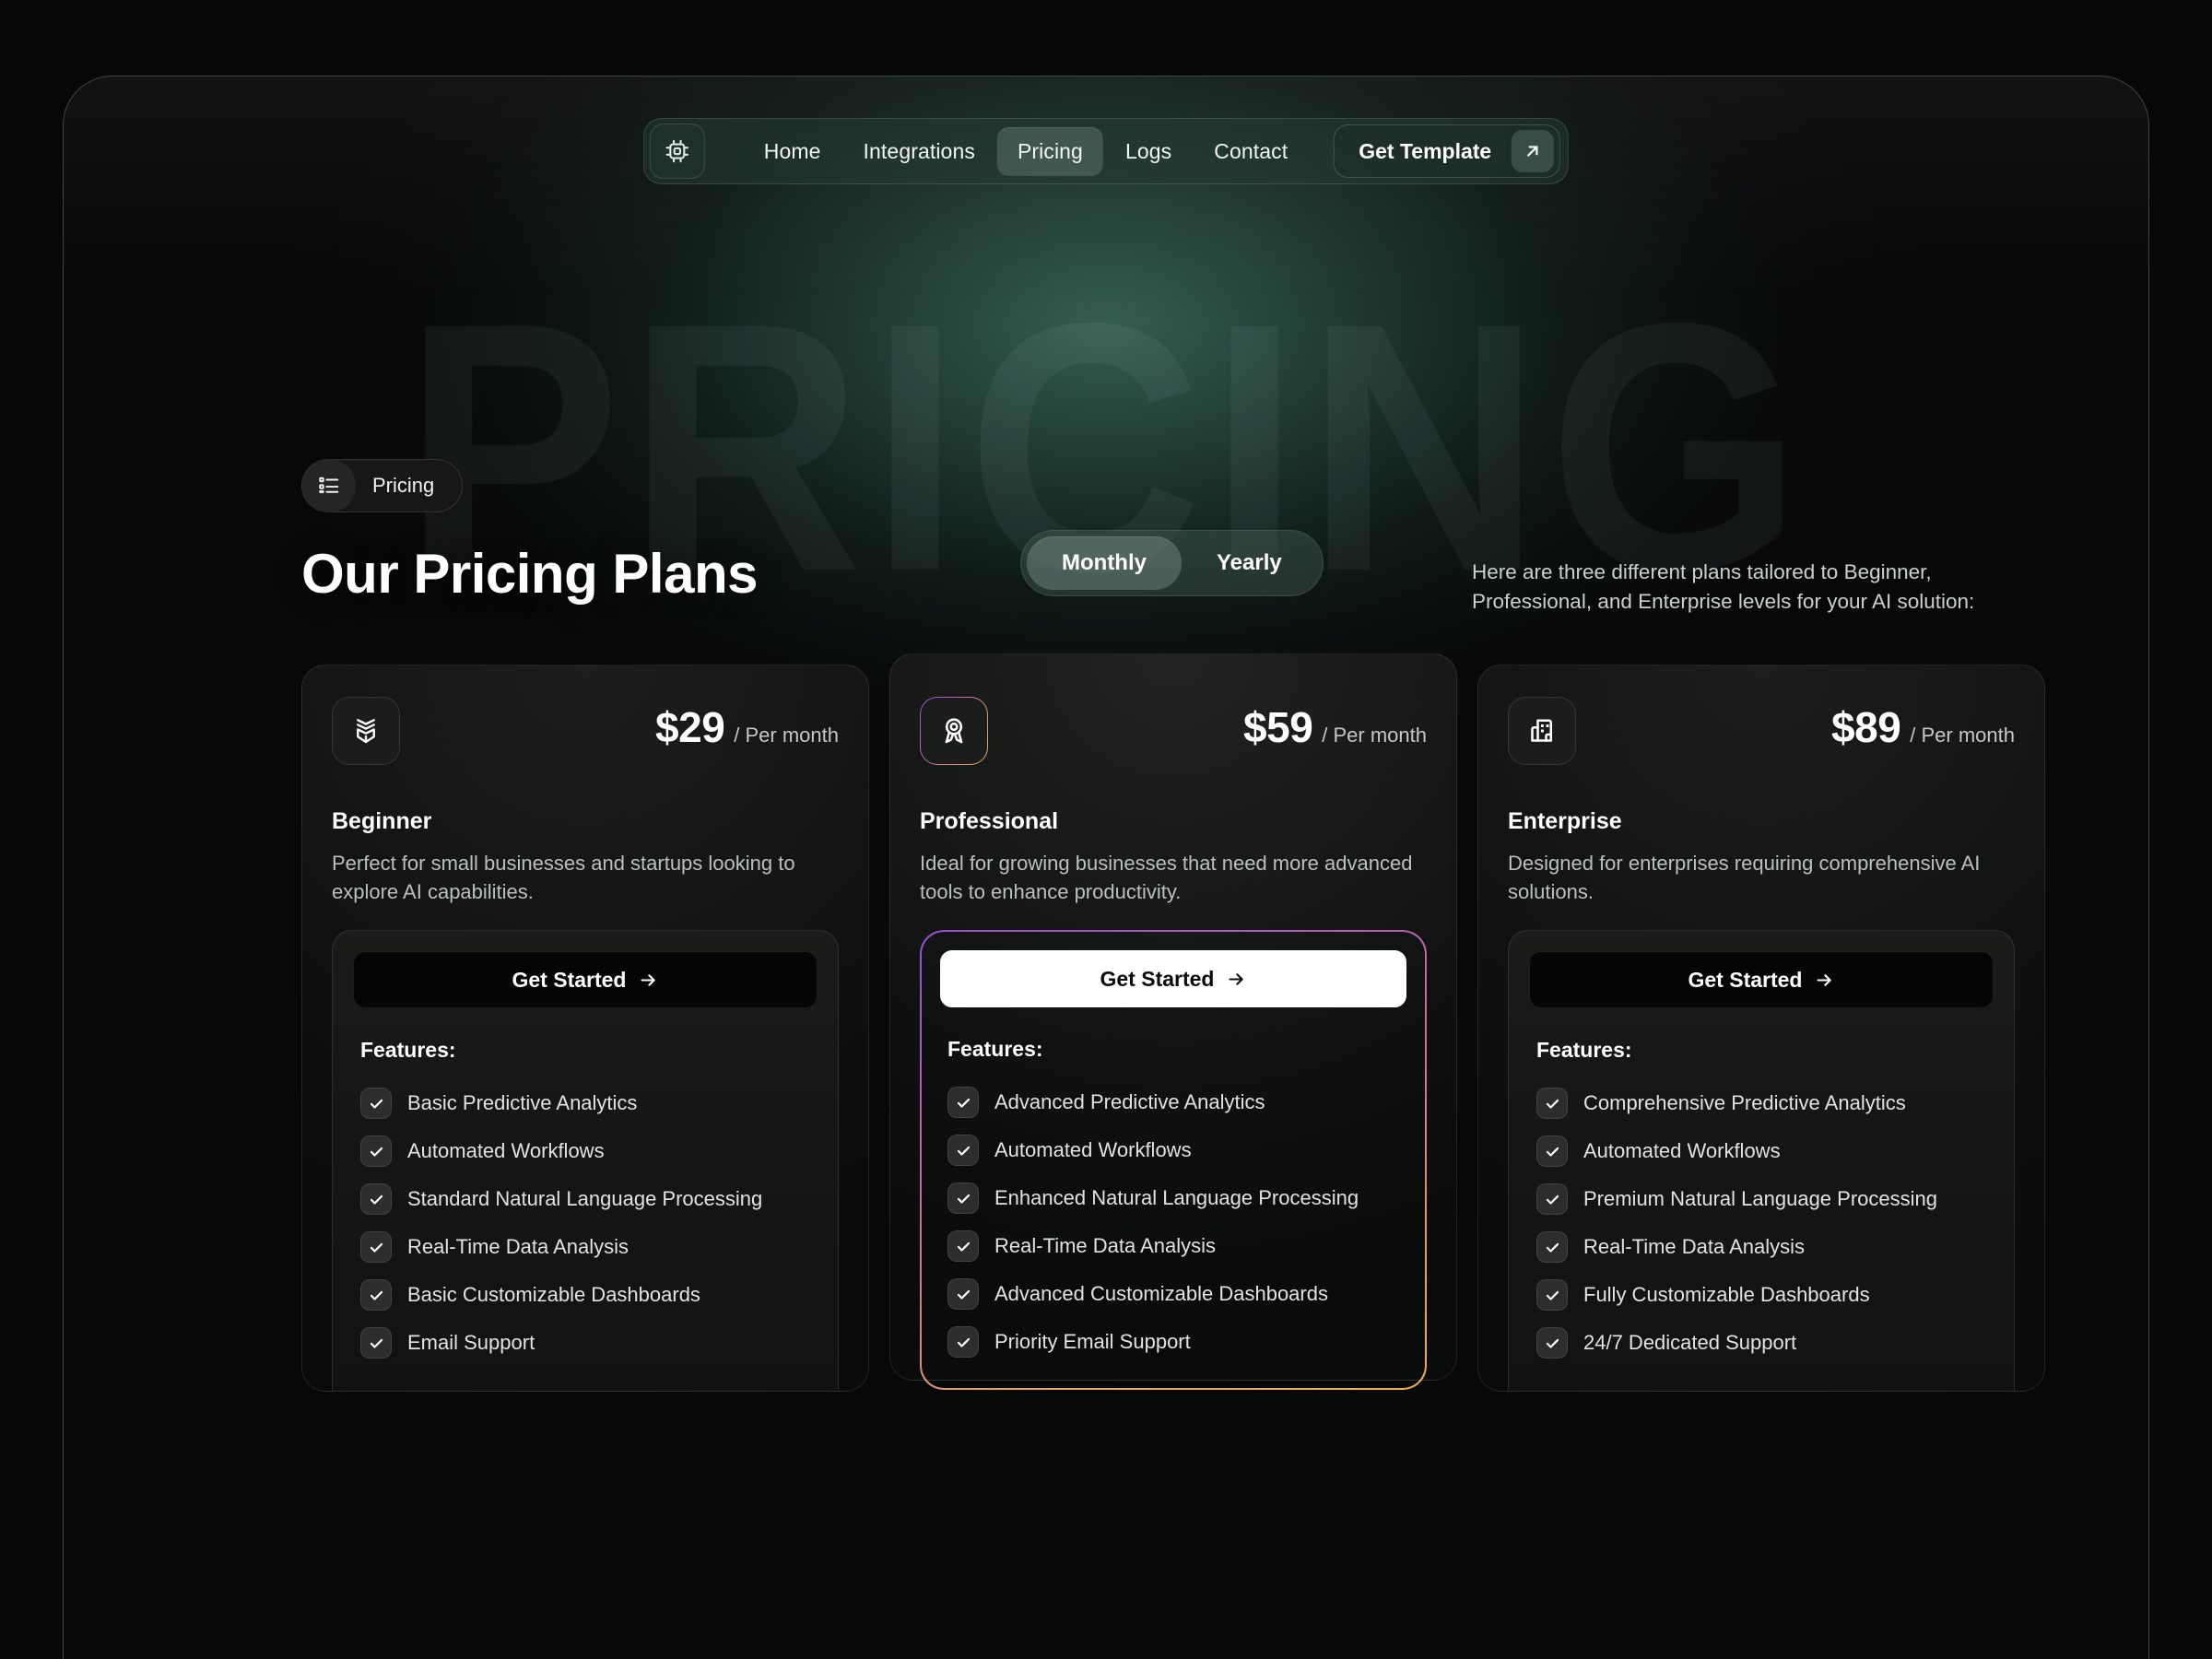 This screenshot has width=2212, height=1659. I want to click on billing-toggle-yearly: Yearly, so click(1249, 563).